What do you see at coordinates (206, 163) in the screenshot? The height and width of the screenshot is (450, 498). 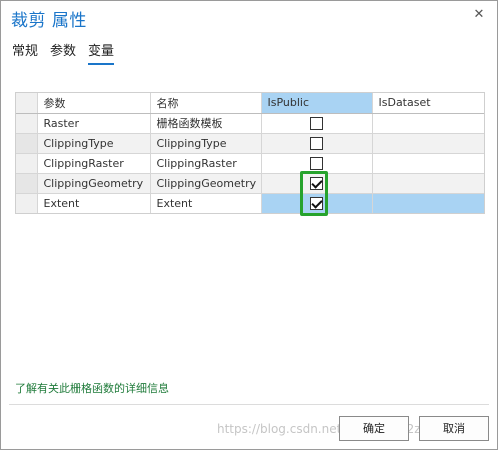 I see `cell-name: ClippingRaster` at bounding box center [206, 163].